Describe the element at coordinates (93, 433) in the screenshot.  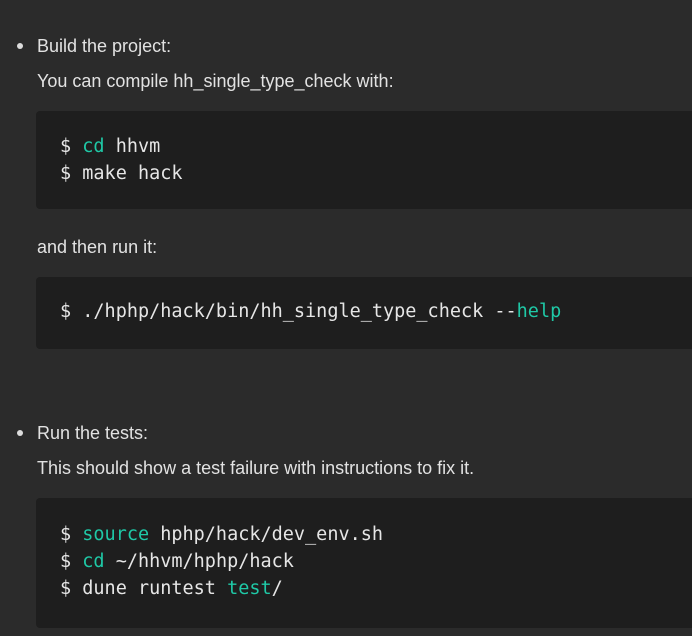
I see `step-heading-tests: Run the tests:` at that location.